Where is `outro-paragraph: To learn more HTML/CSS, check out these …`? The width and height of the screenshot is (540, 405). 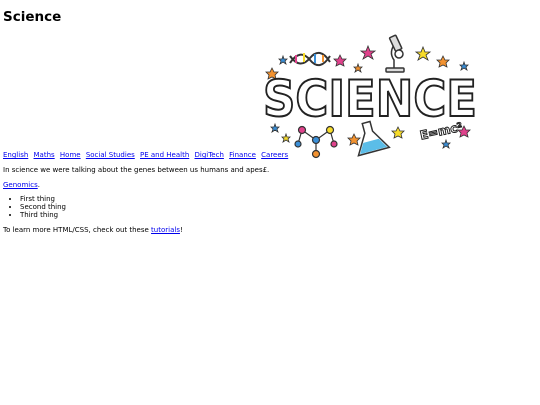 outro-paragraph: To learn more HTML/CSS, check out these … is located at coordinates (93, 230).